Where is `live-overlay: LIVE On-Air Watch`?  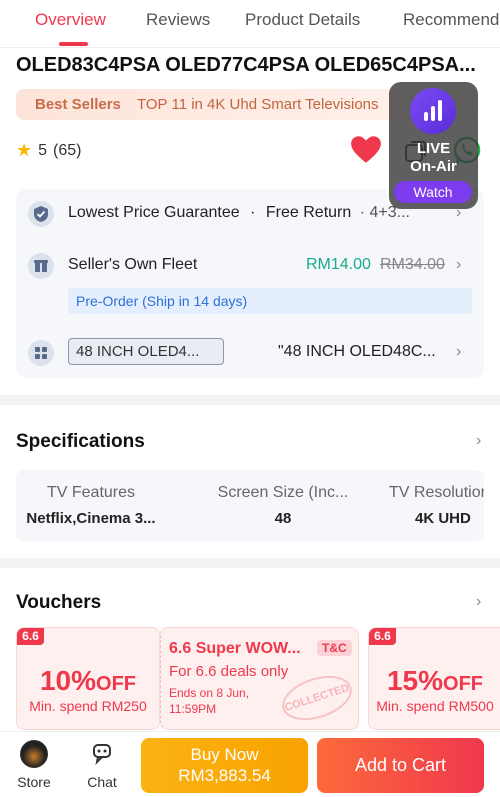 live-overlay: LIVE On-Air Watch is located at coordinates (433, 145).